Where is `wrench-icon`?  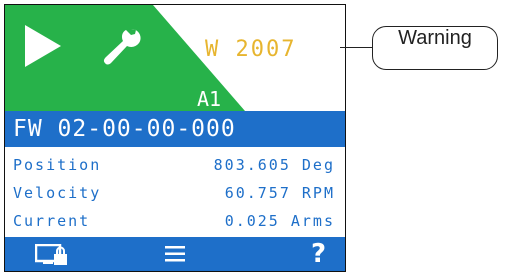 wrench-icon is located at coordinates (123, 47).